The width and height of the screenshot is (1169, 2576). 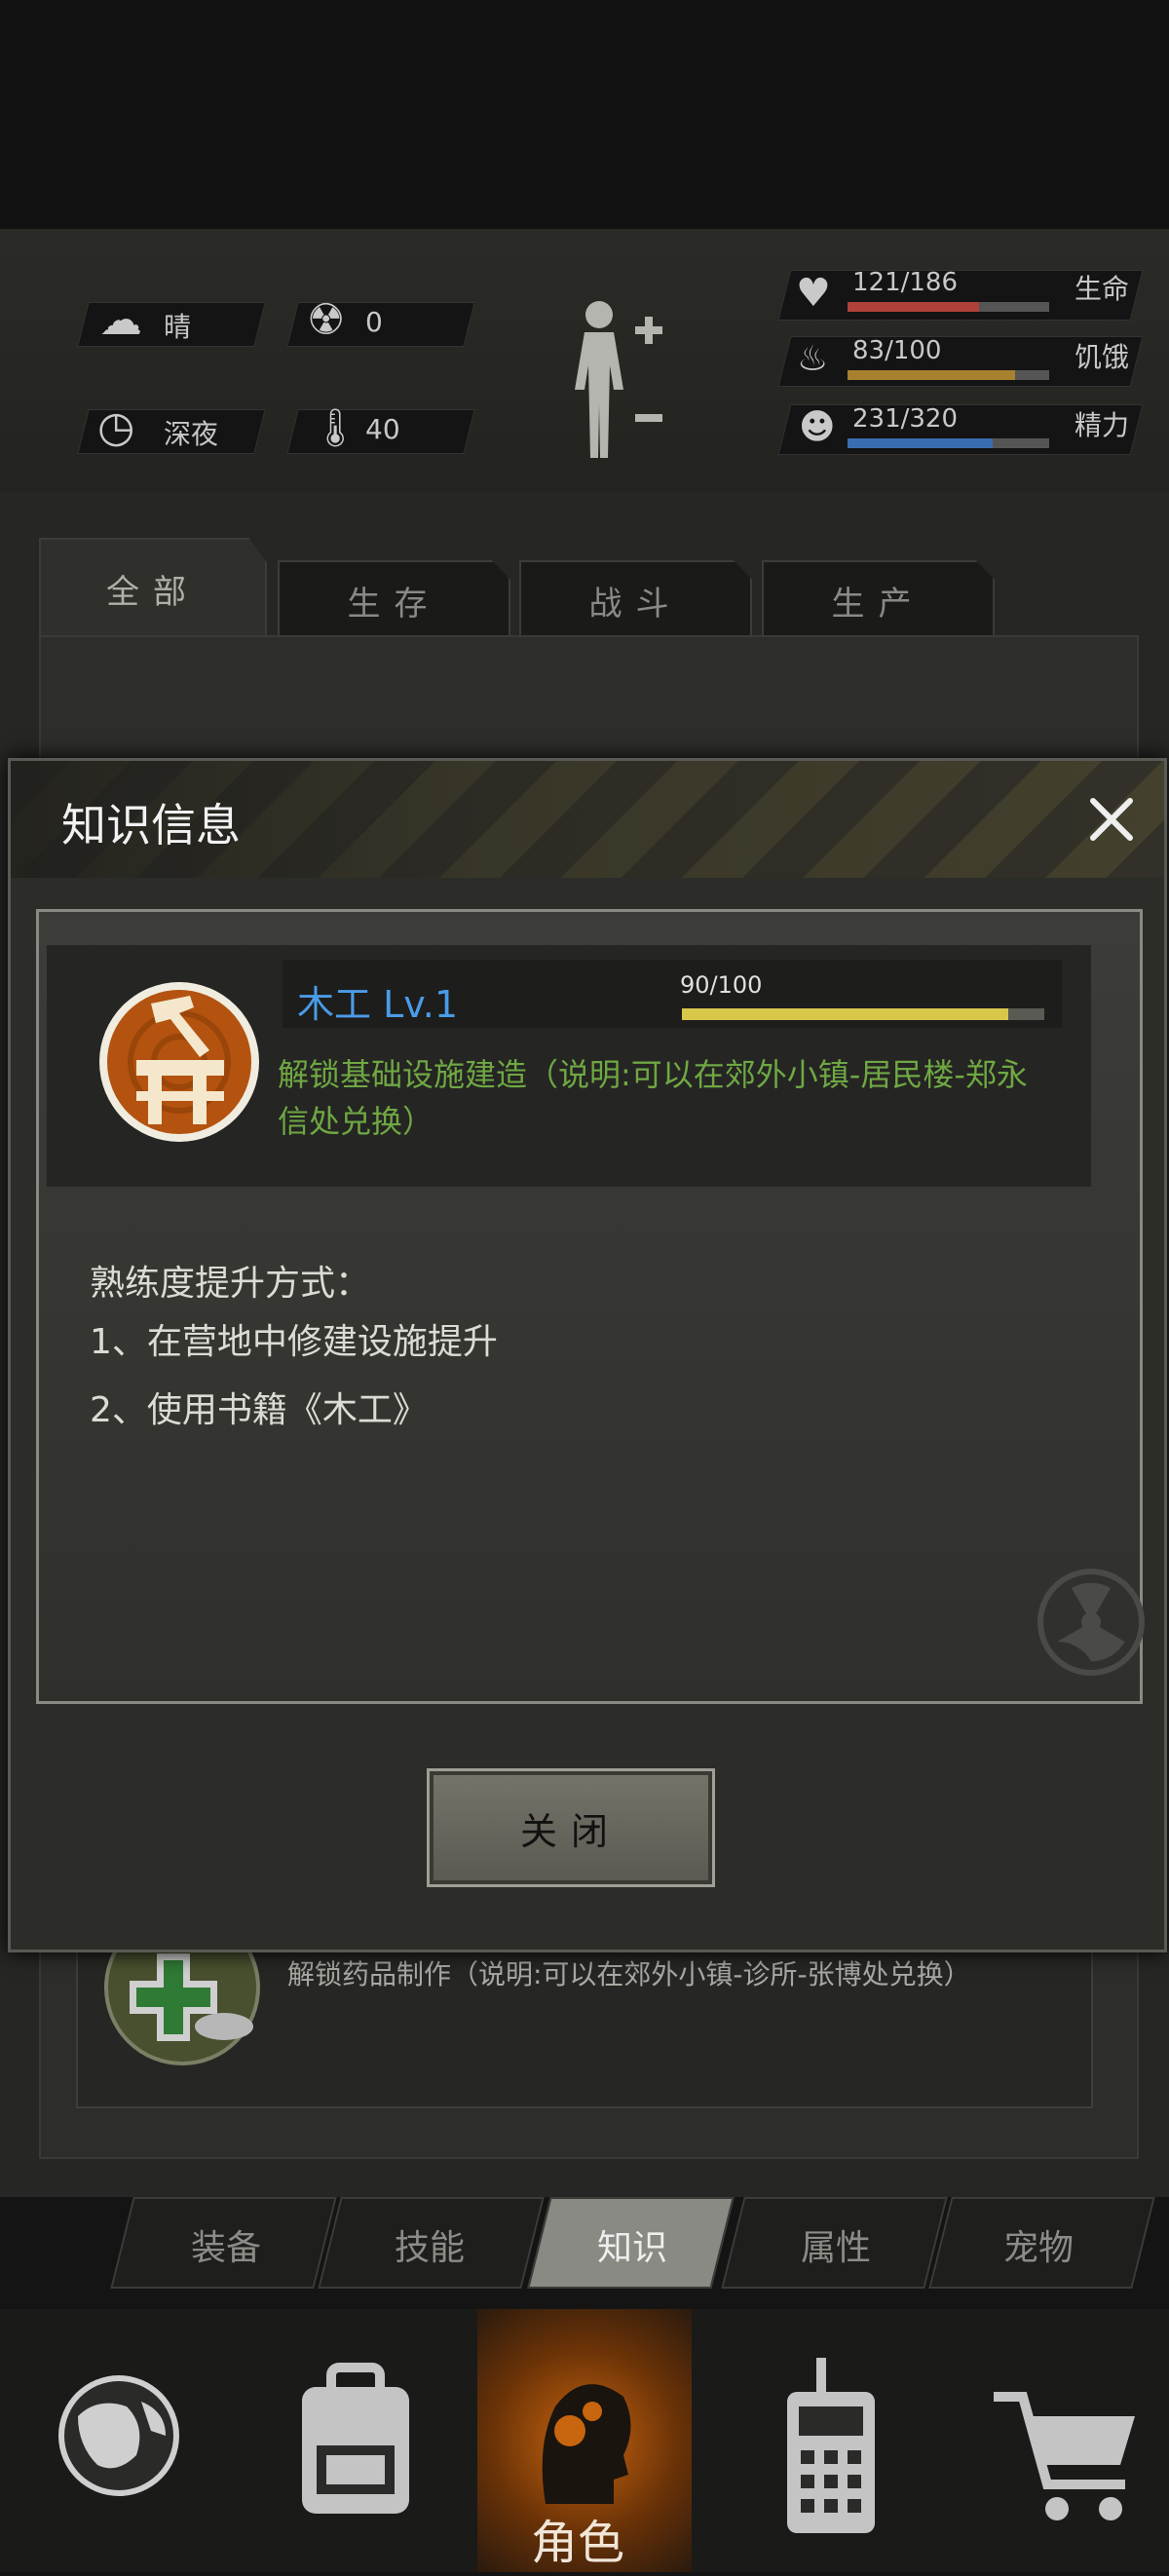 I want to click on nav-map, so click(x=117, y=2440).